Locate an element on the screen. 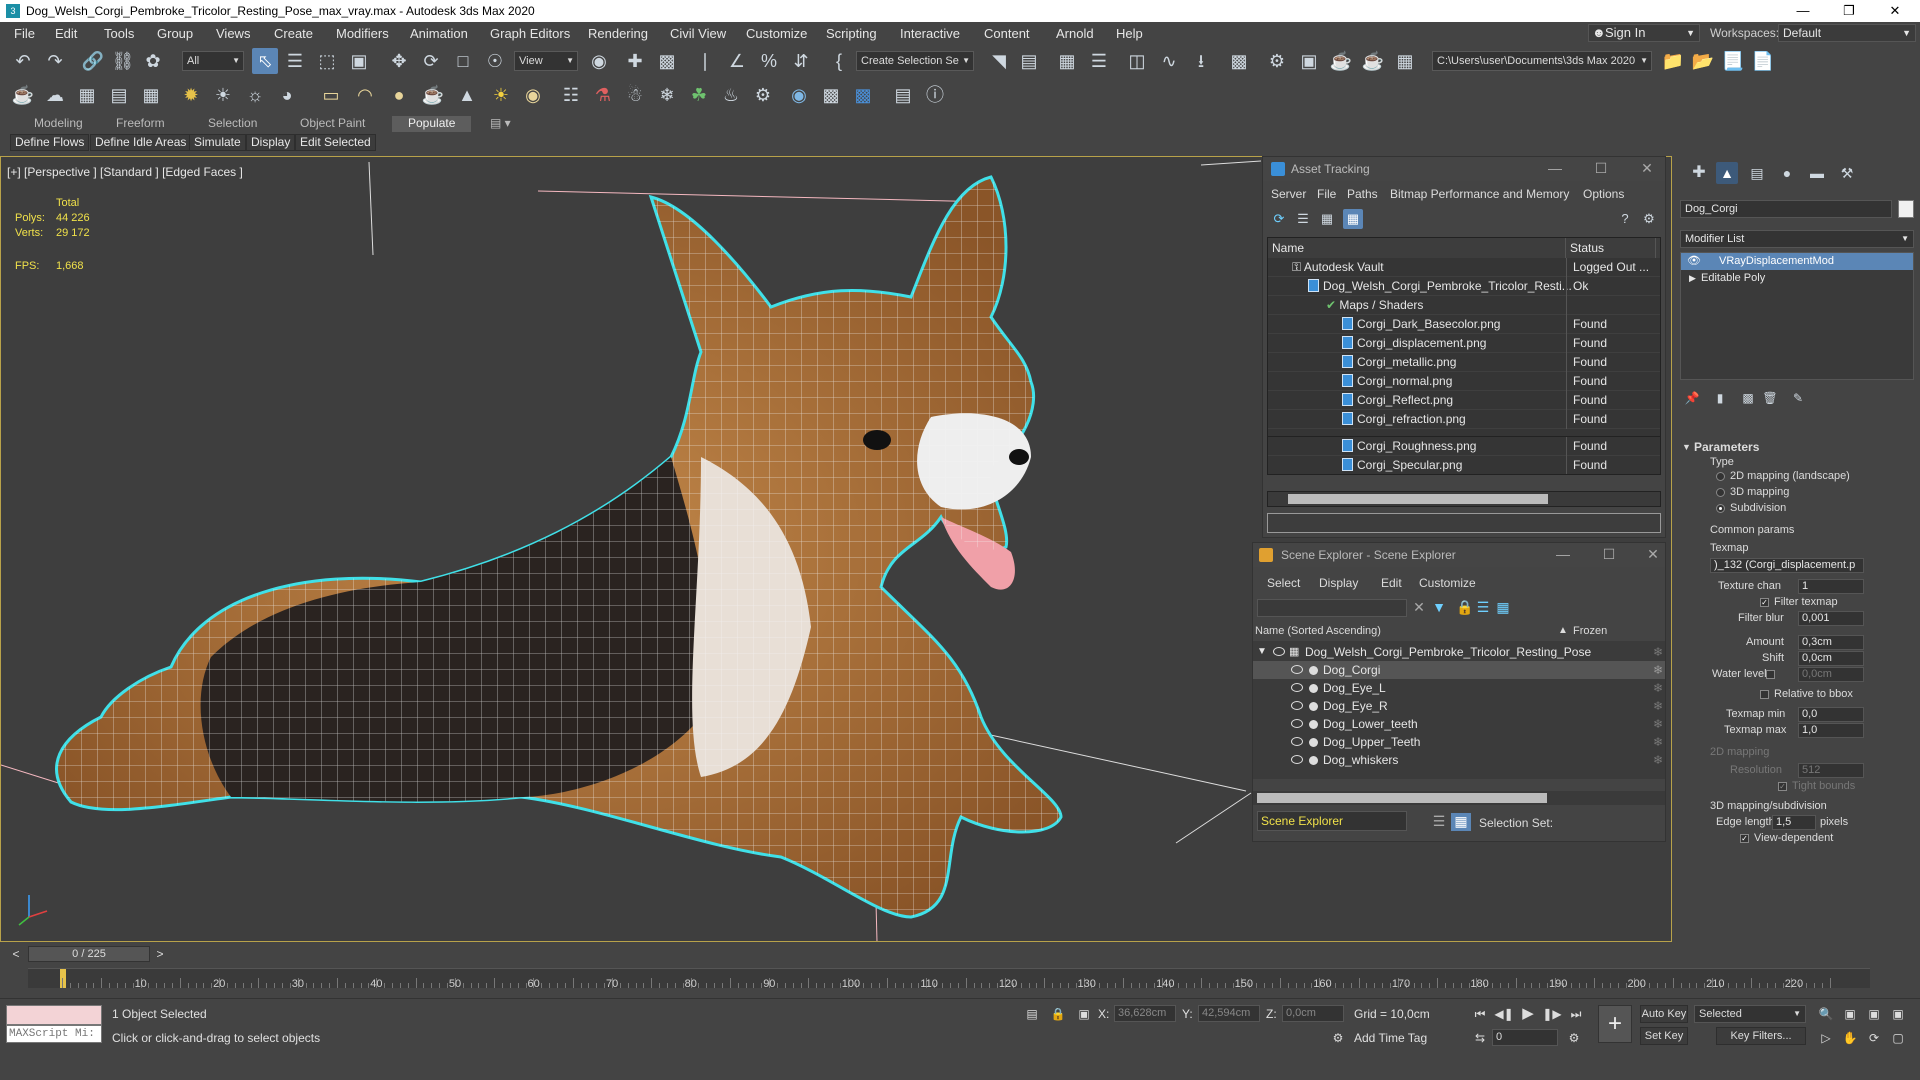 This screenshot has height=1080, width=1920. asset-row: Corgi_displacement.png Found is located at coordinates (1464, 343).